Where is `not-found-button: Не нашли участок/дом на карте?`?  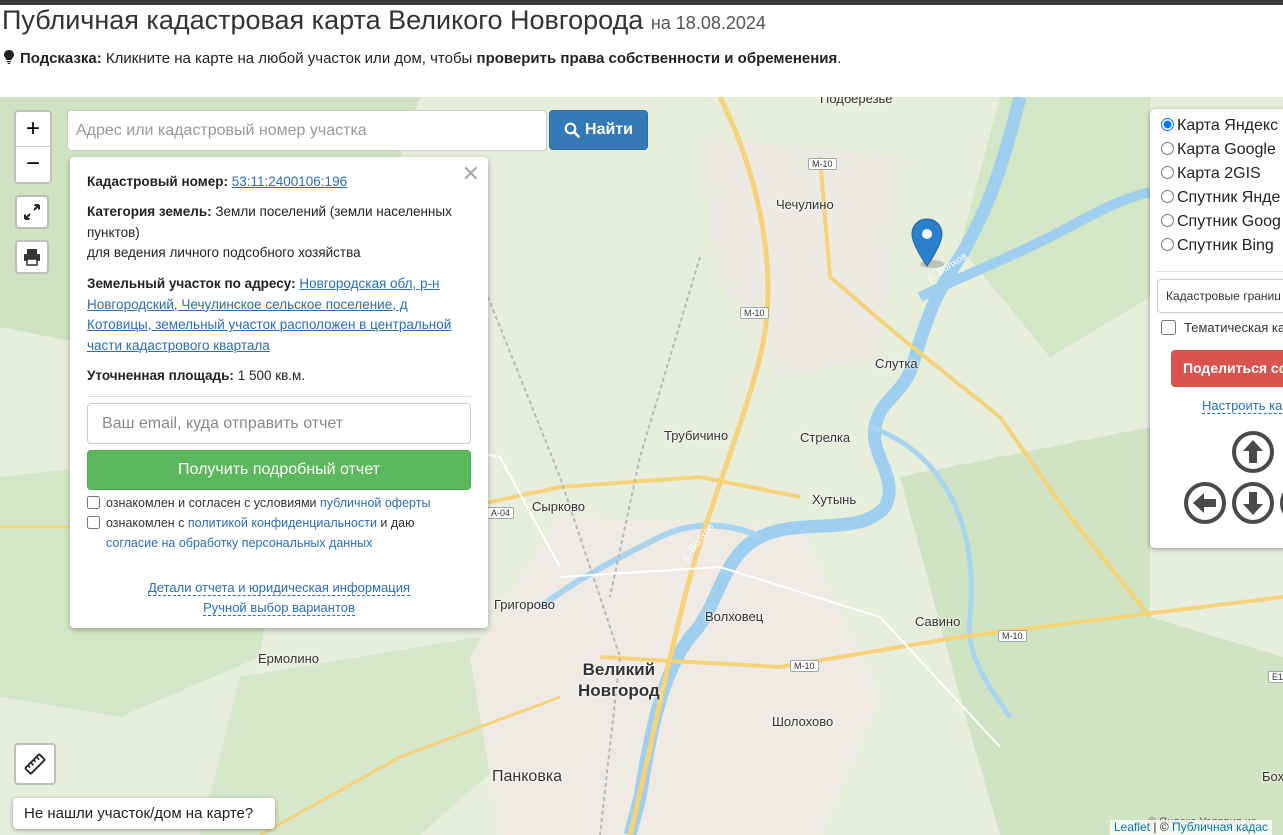 not-found-button: Не нашли участок/дом на карте? is located at coordinates (144, 813).